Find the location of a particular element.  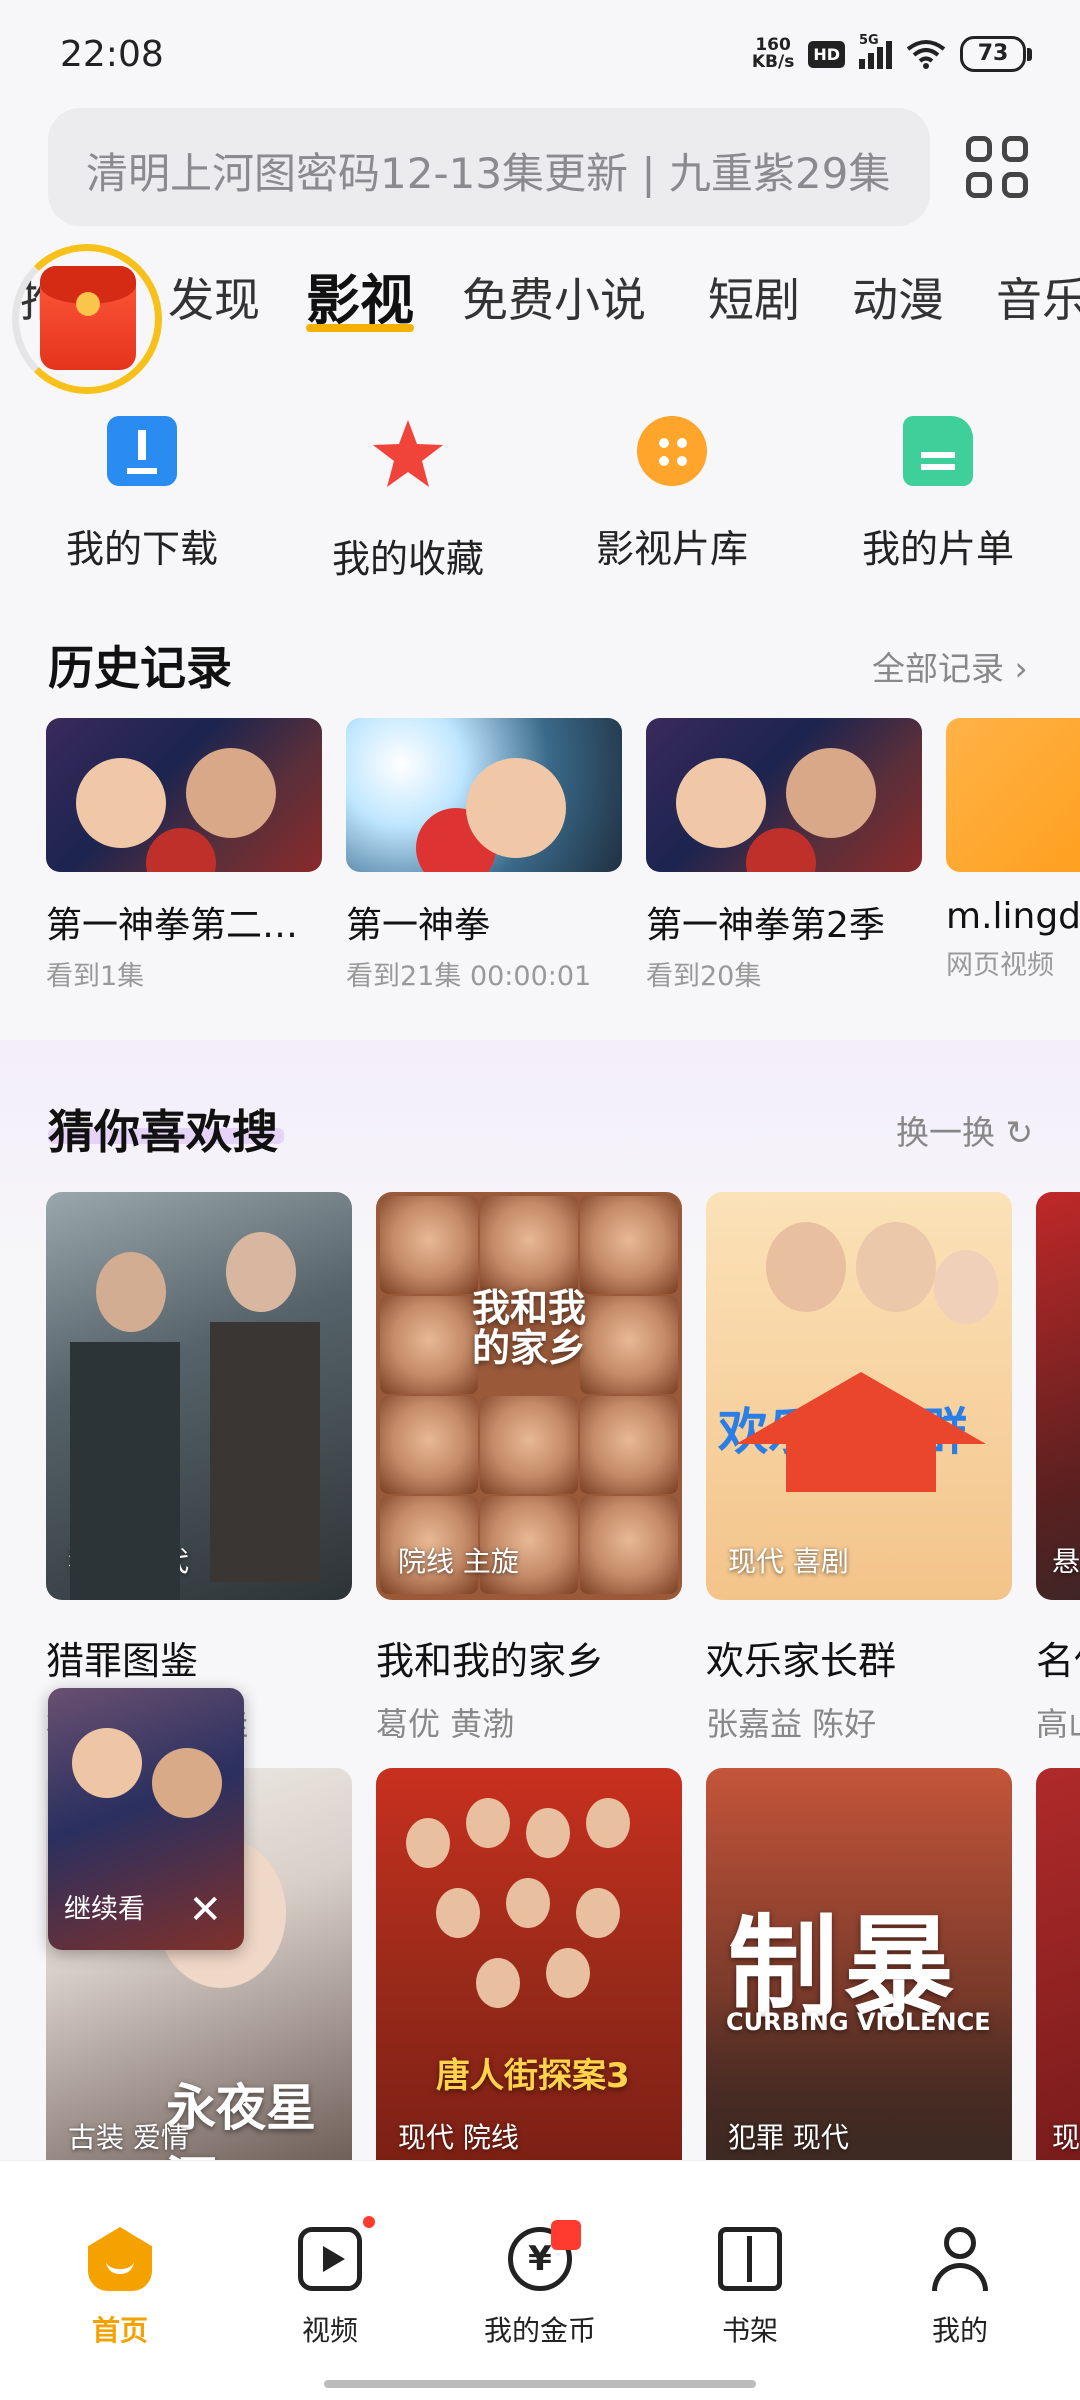

quick-film-library: 影视片库 is located at coordinates (672, 494).